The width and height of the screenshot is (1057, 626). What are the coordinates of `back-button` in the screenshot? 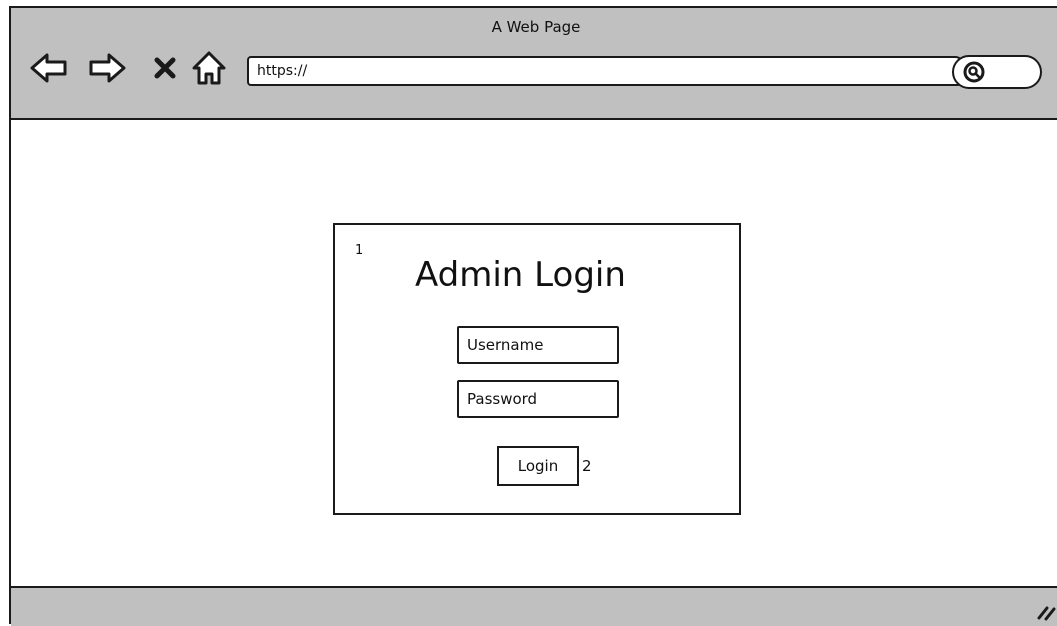 It's located at (49, 68).